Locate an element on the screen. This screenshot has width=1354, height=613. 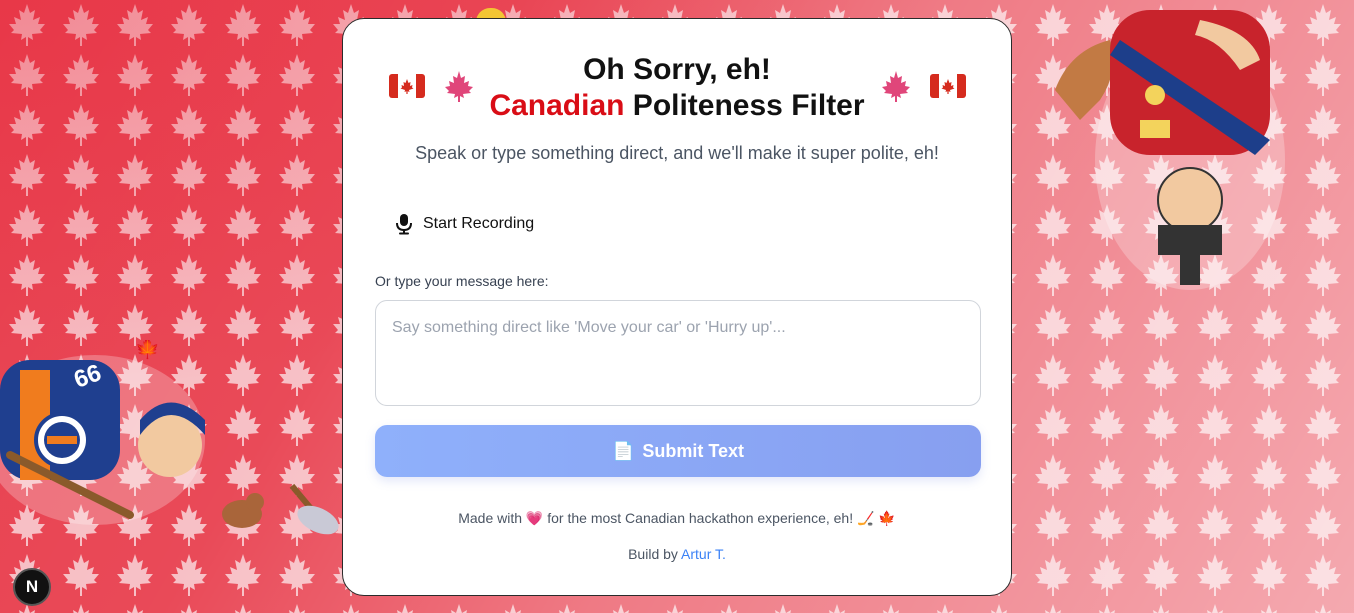
footer-prefix: Made with is located at coordinates (490, 518).